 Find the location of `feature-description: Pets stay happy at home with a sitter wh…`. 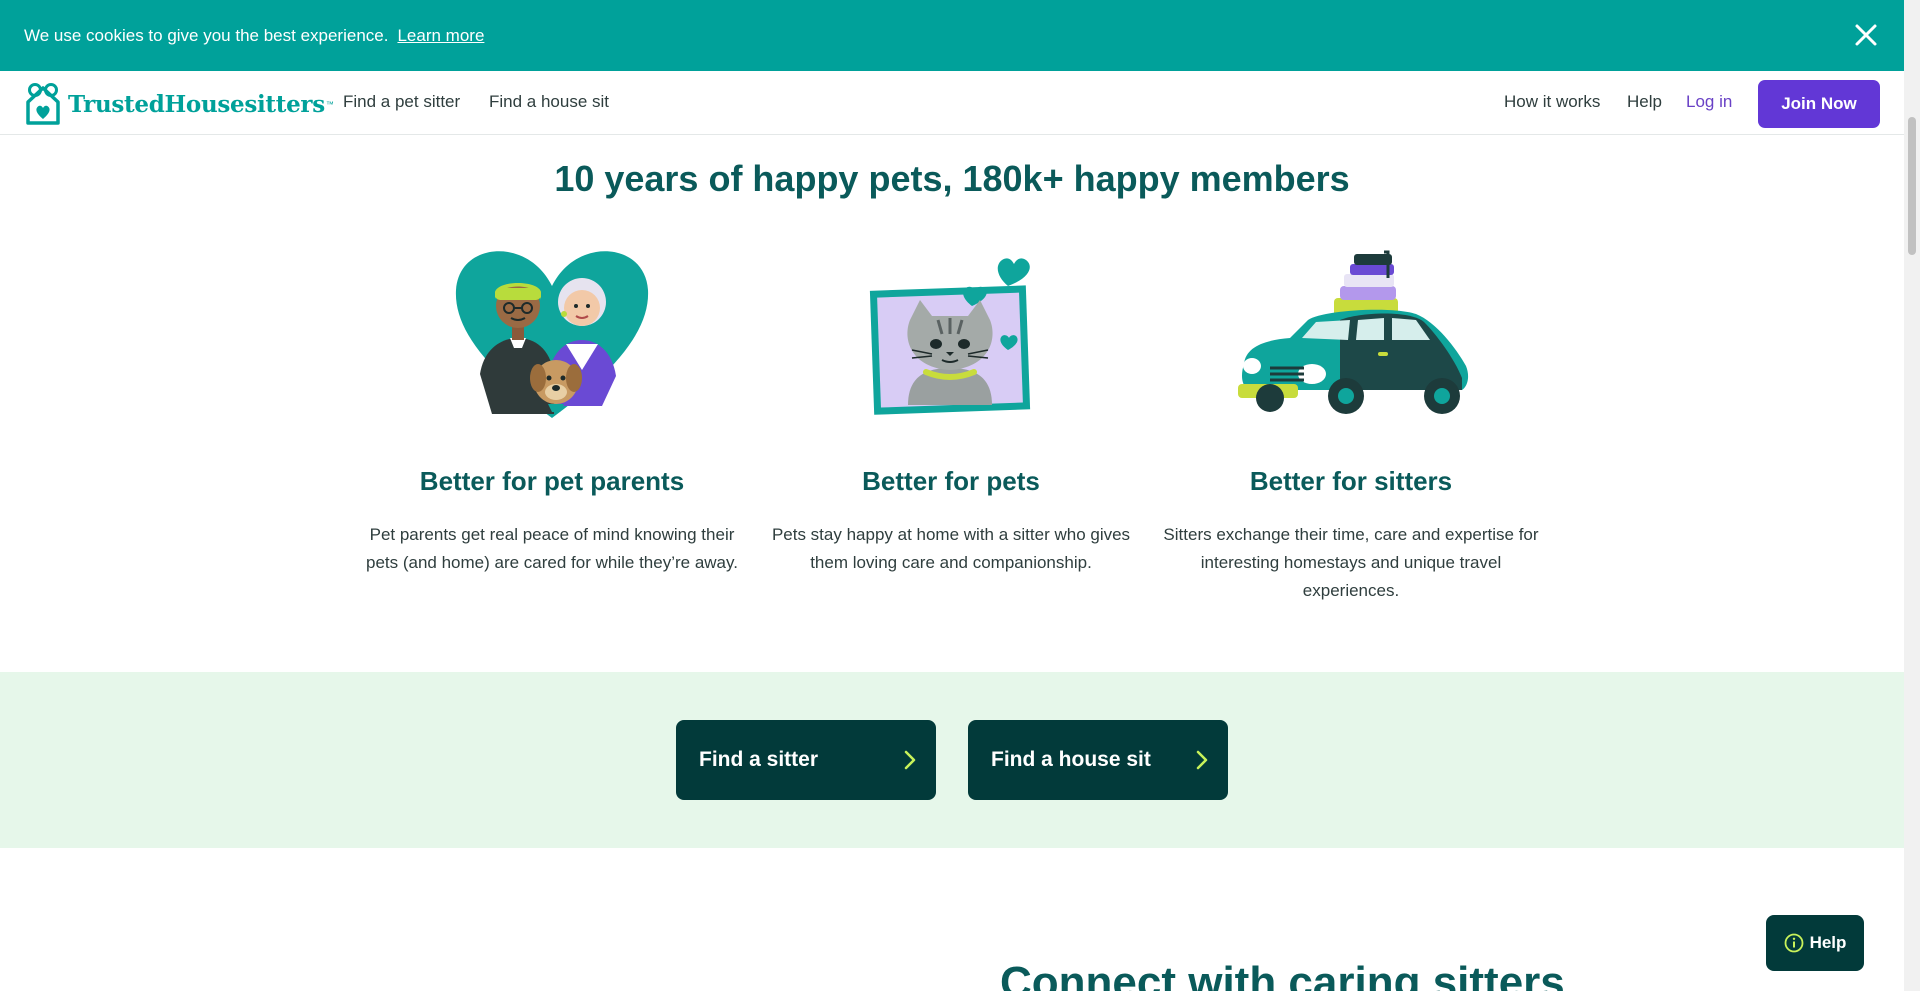

feature-description: Pets stay happy at home with a sitter wh… is located at coordinates (951, 548).